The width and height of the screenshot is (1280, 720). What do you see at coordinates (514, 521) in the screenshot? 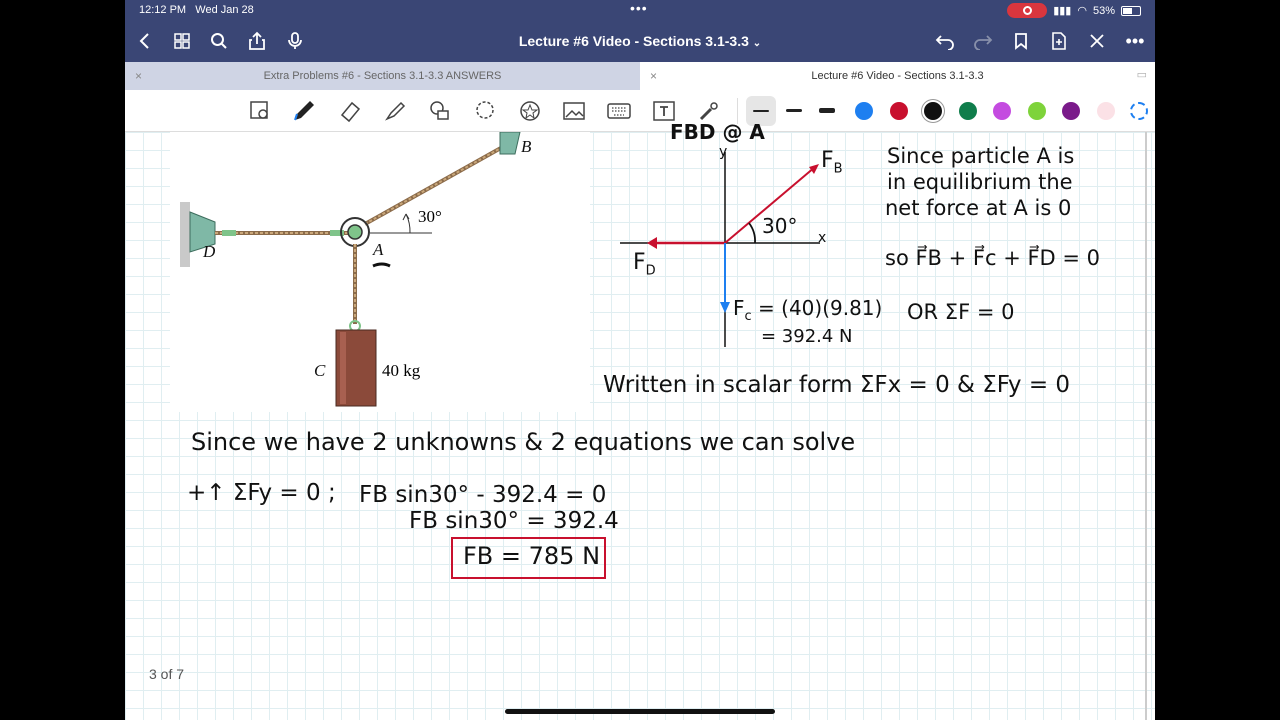
I see `equation-2: FB sin30° = 392.4` at bounding box center [514, 521].